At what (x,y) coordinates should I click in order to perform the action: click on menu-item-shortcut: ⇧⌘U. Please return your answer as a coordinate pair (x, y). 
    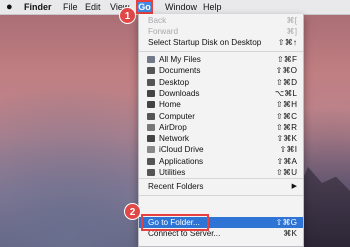
    Looking at the image, I should click on (286, 172).